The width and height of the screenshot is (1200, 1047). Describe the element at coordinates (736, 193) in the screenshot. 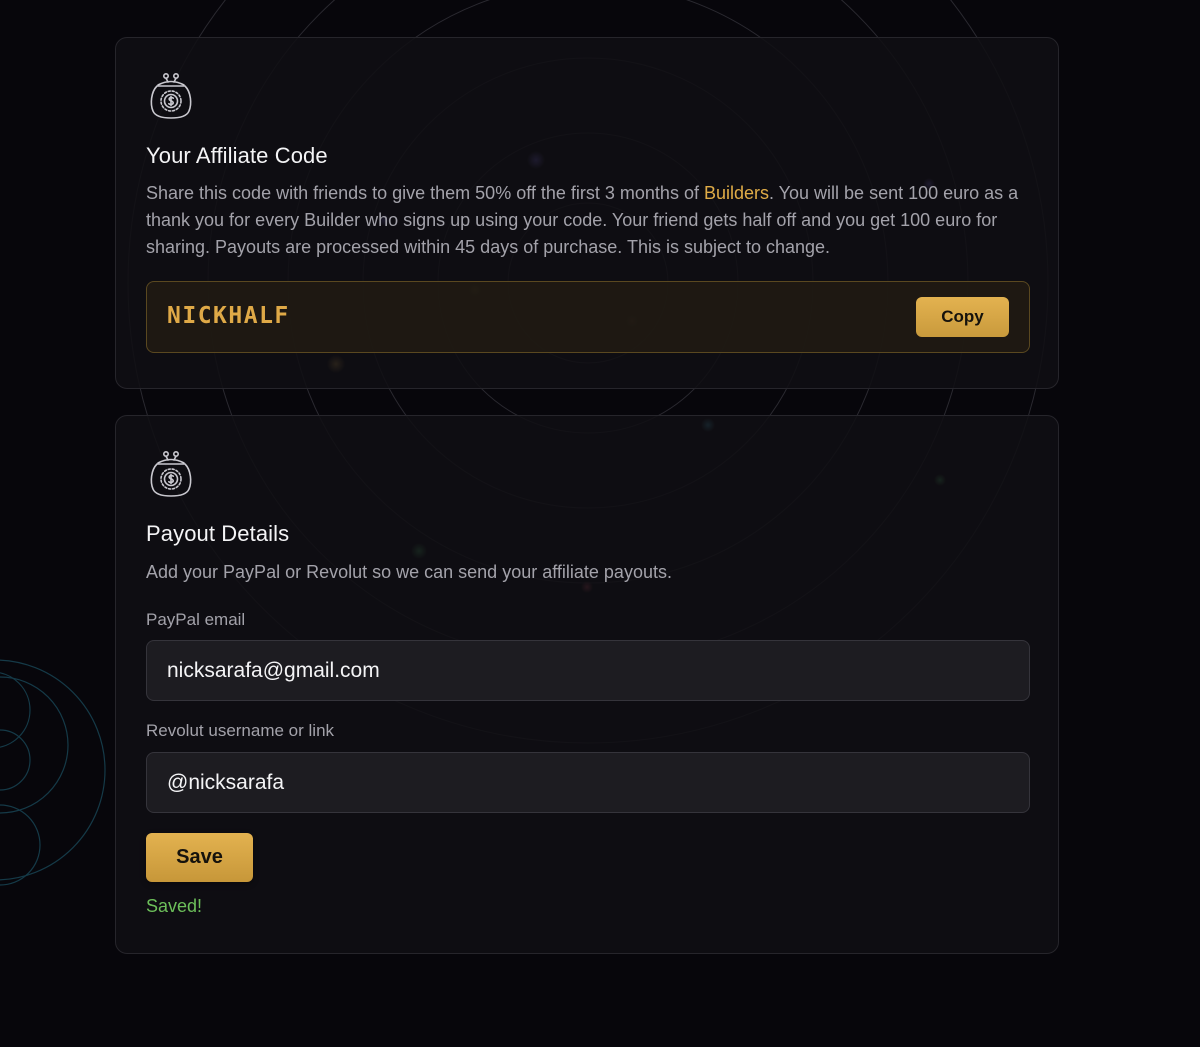

I see `builders-link: Builders` at that location.